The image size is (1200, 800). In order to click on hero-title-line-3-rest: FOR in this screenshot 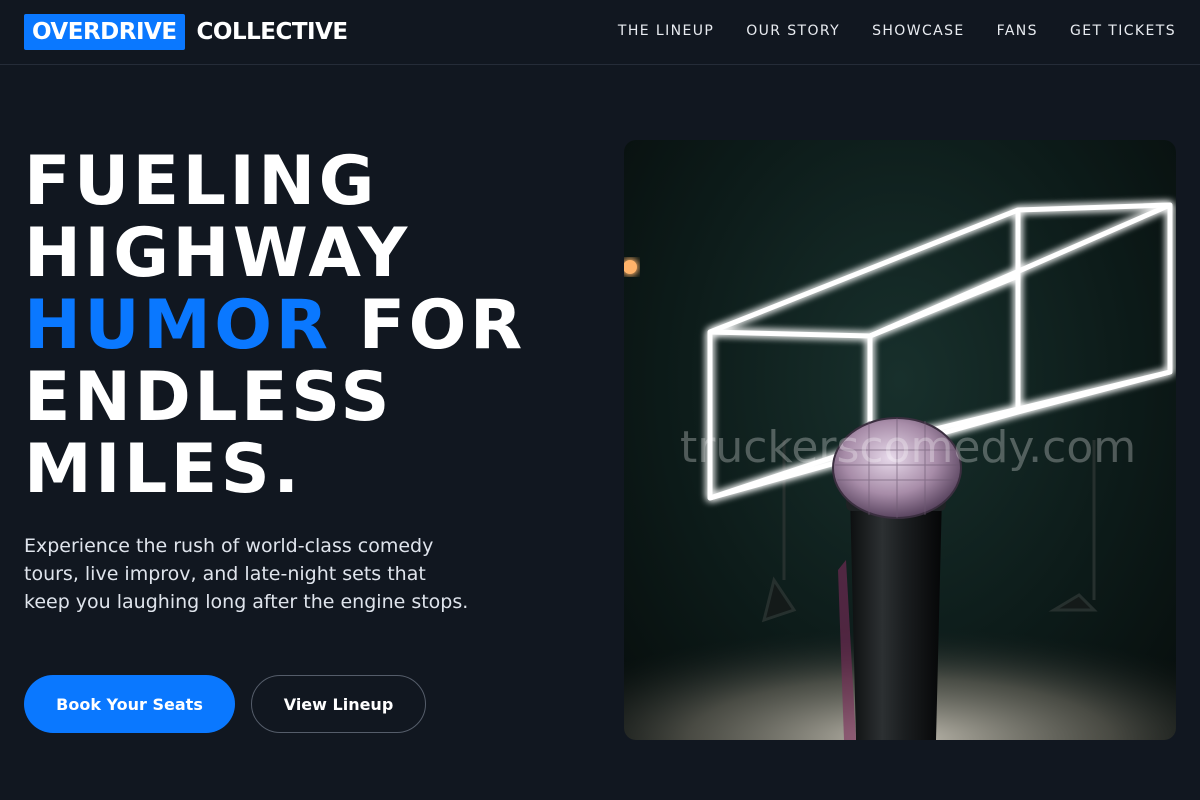, I will do `click(428, 325)`.